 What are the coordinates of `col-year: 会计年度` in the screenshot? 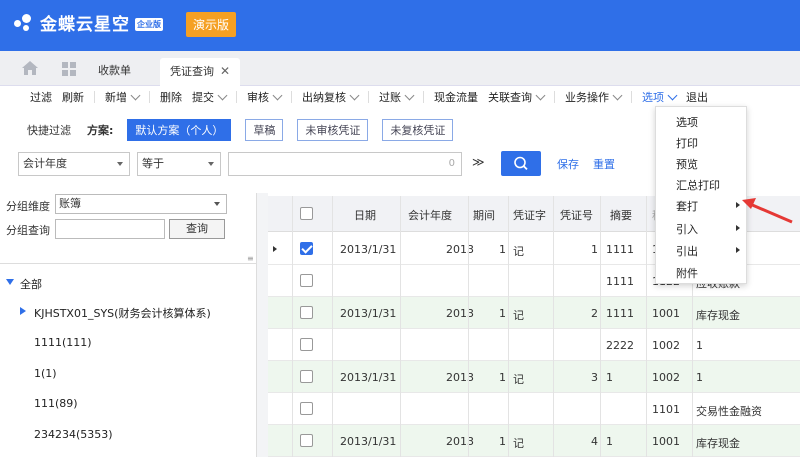 It's located at (430, 215).